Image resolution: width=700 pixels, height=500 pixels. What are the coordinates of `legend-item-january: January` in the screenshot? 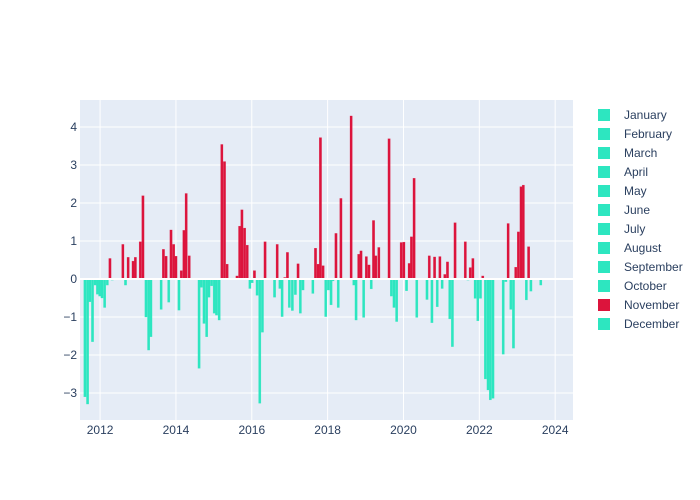 It's located at (632, 115).